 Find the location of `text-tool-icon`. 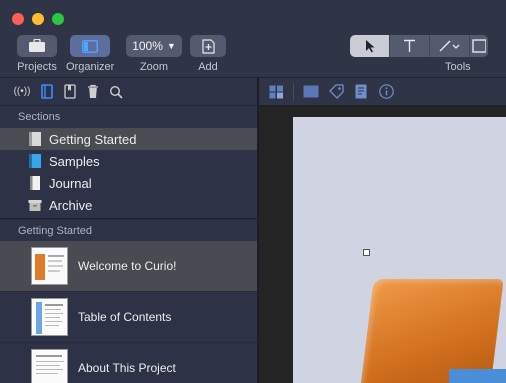

text-tool-icon is located at coordinates (409, 45).